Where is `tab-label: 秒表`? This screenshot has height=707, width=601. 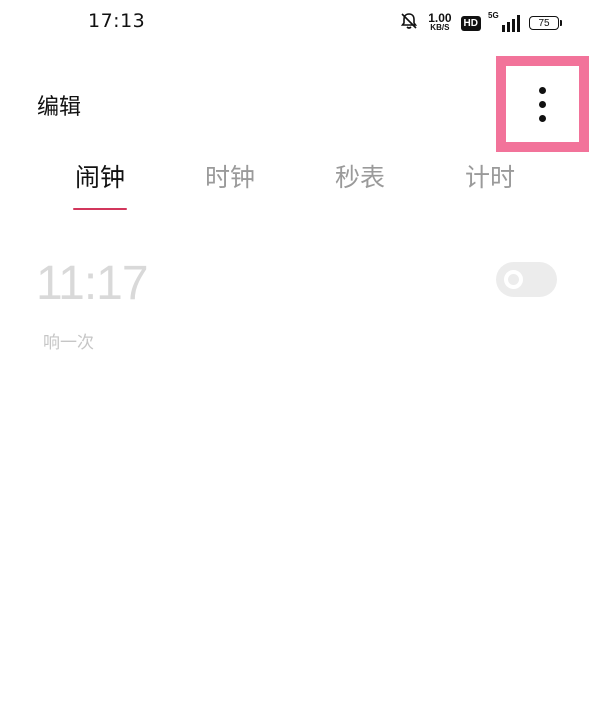 tab-label: 秒表 is located at coordinates (359, 177).